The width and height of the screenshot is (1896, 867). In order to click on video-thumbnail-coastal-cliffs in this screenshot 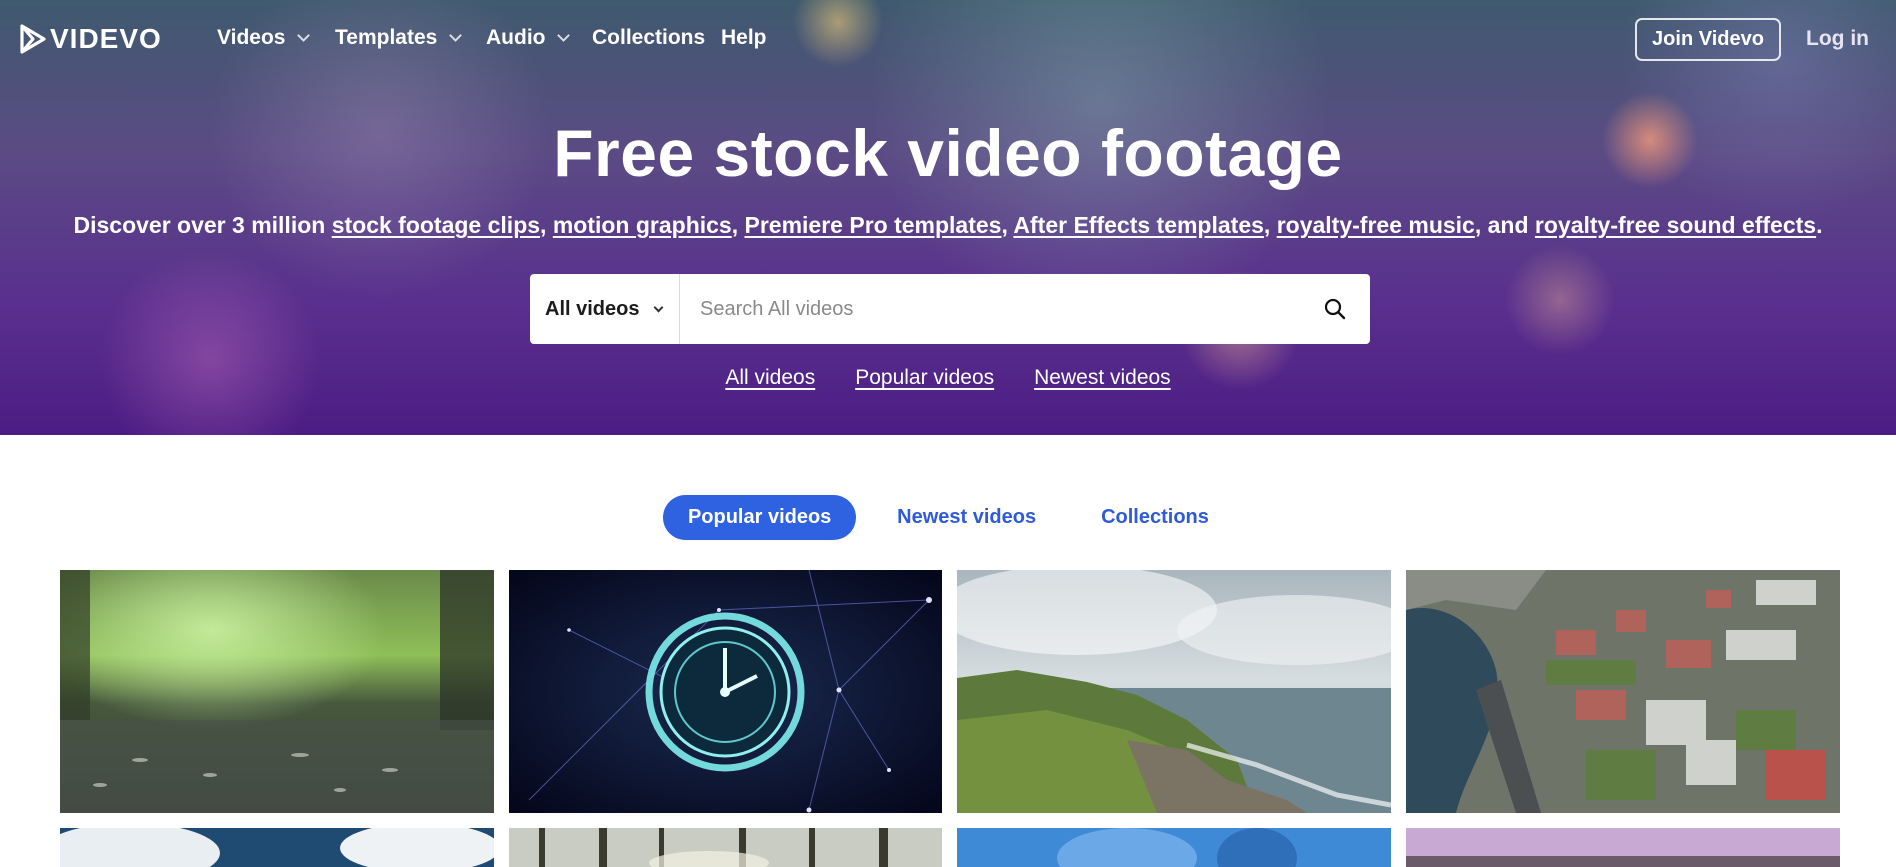, I will do `click(1174, 691)`.